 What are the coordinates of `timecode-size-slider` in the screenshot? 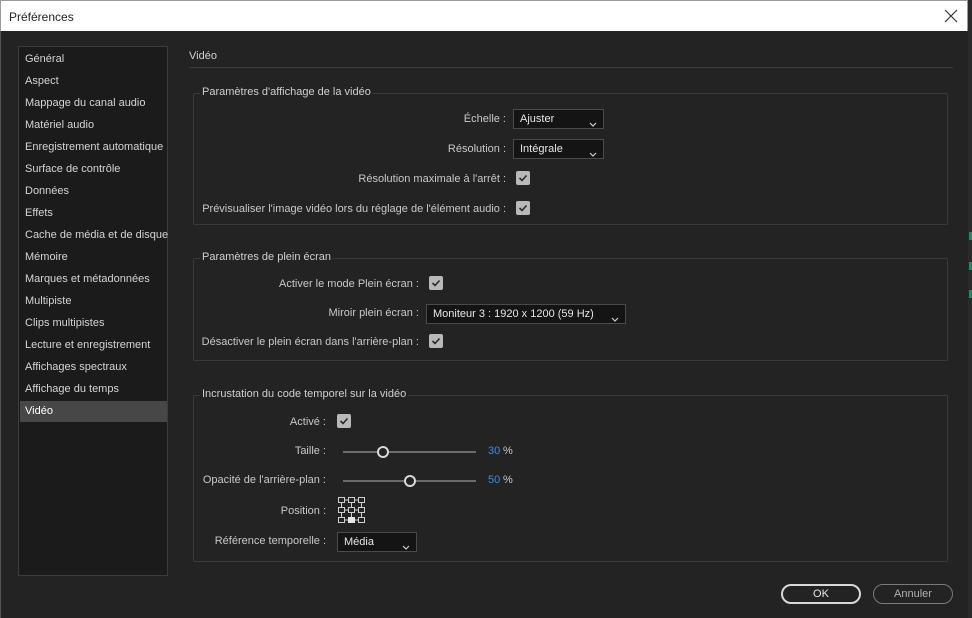 It's located at (409, 452).